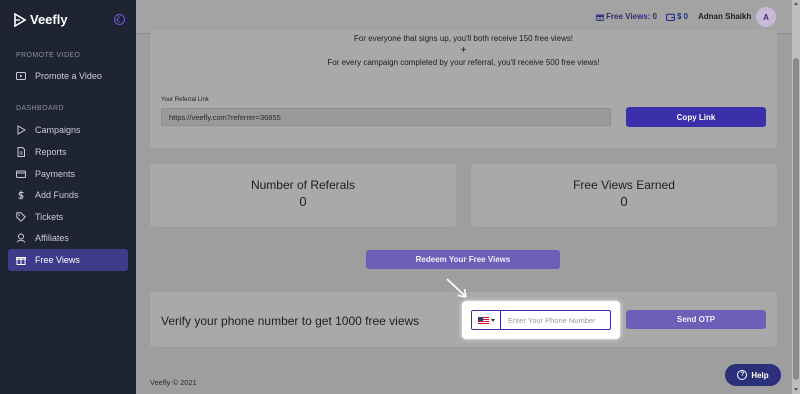 The width and height of the screenshot is (800, 394). Describe the element at coordinates (21, 174) in the screenshot. I see `credit-card-icon` at that location.